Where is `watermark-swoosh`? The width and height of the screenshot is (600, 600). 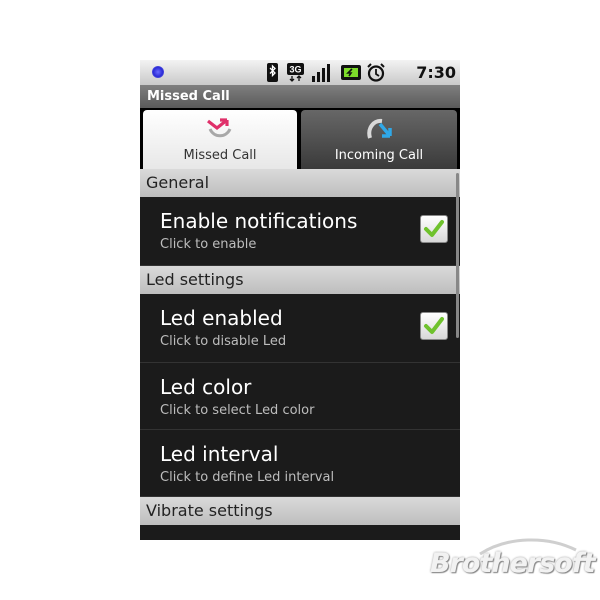 watermark-swoosh is located at coordinates (528, 547).